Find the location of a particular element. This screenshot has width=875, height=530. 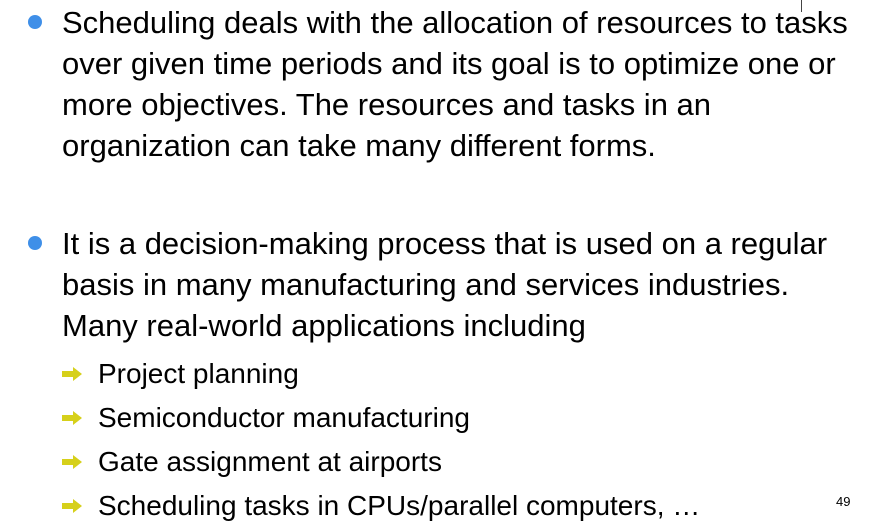

sub-item-text: Gate assignment at airports is located at coordinates (270, 461).